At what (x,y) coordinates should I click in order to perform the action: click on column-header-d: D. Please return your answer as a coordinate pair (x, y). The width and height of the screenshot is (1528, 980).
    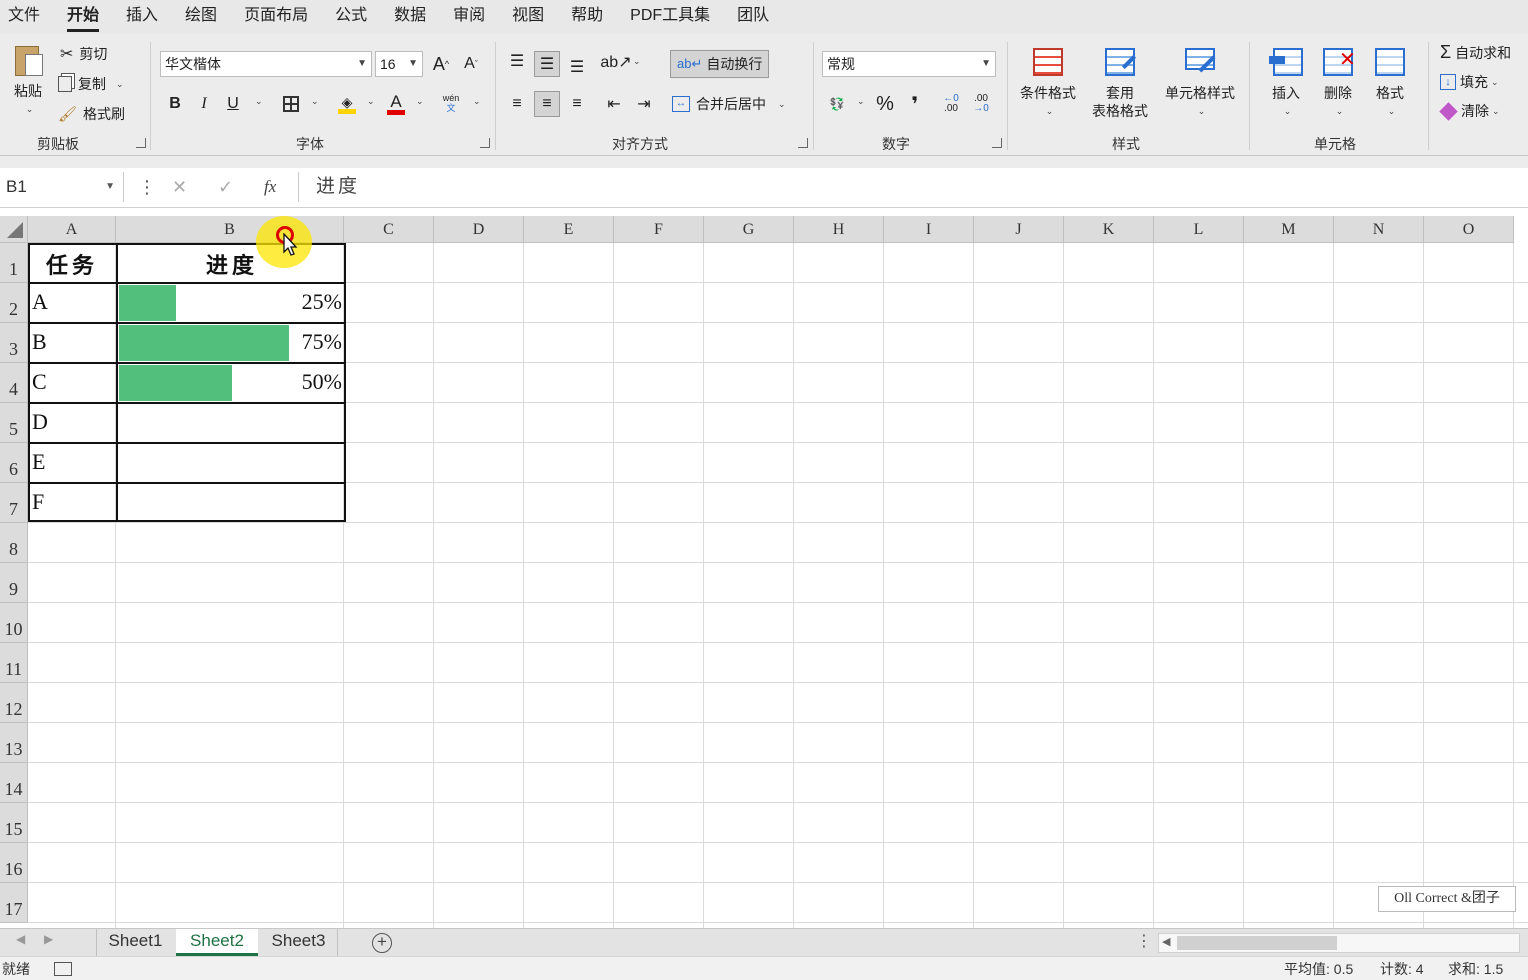
    Looking at the image, I should click on (479, 229).